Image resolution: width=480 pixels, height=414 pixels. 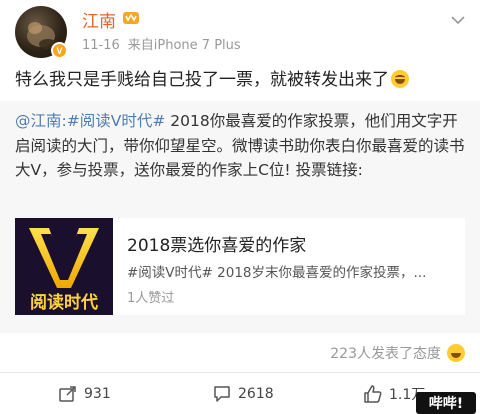 I want to click on post-body: 特么我只是手贱给自己投了一票，就被转发出来了, so click(x=202, y=80).